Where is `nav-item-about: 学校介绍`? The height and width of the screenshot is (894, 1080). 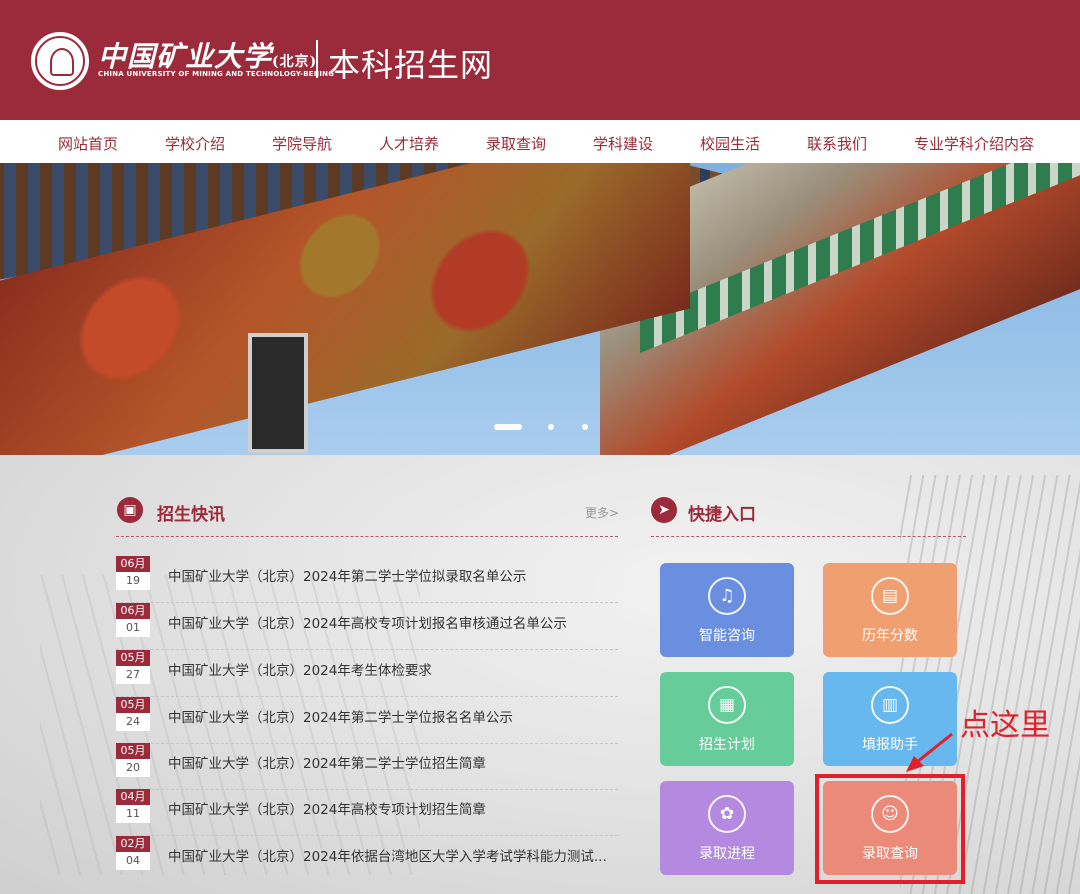
nav-item-about: 学校介绍 is located at coordinates (195, 143).